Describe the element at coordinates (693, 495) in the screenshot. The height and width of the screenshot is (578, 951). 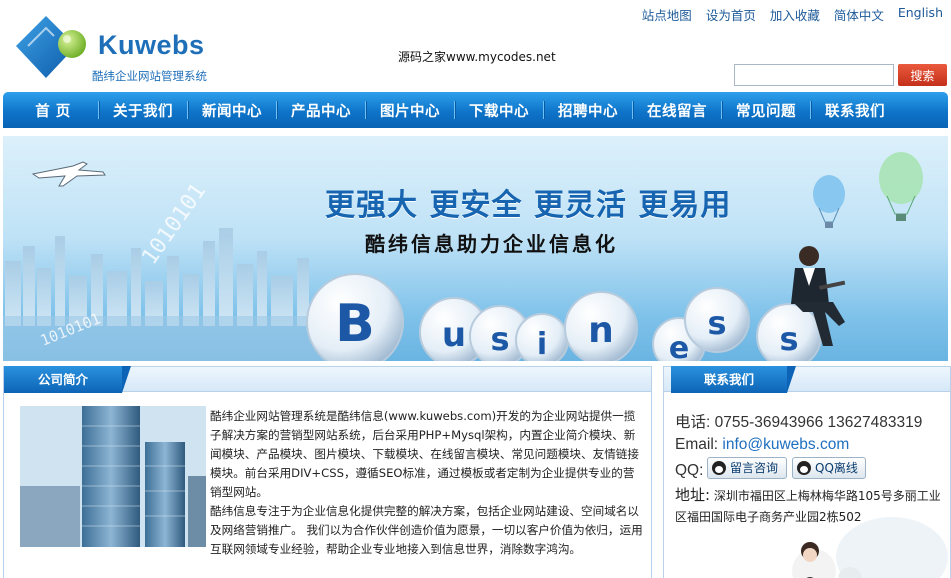
I see `address-label: 地址:` at that location.